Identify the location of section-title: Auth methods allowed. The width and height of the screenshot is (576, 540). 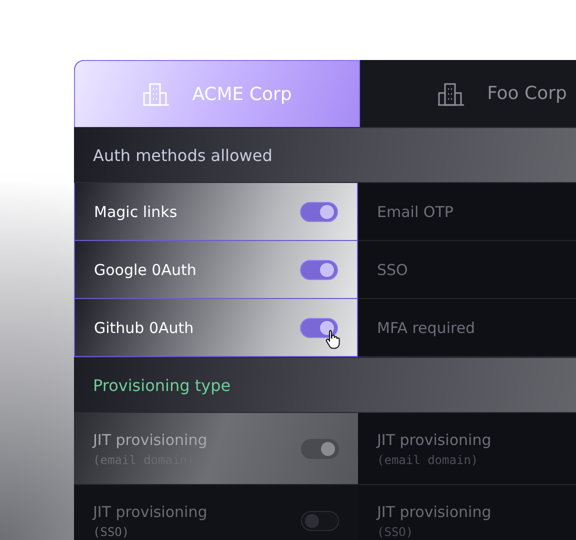
(182, 155).